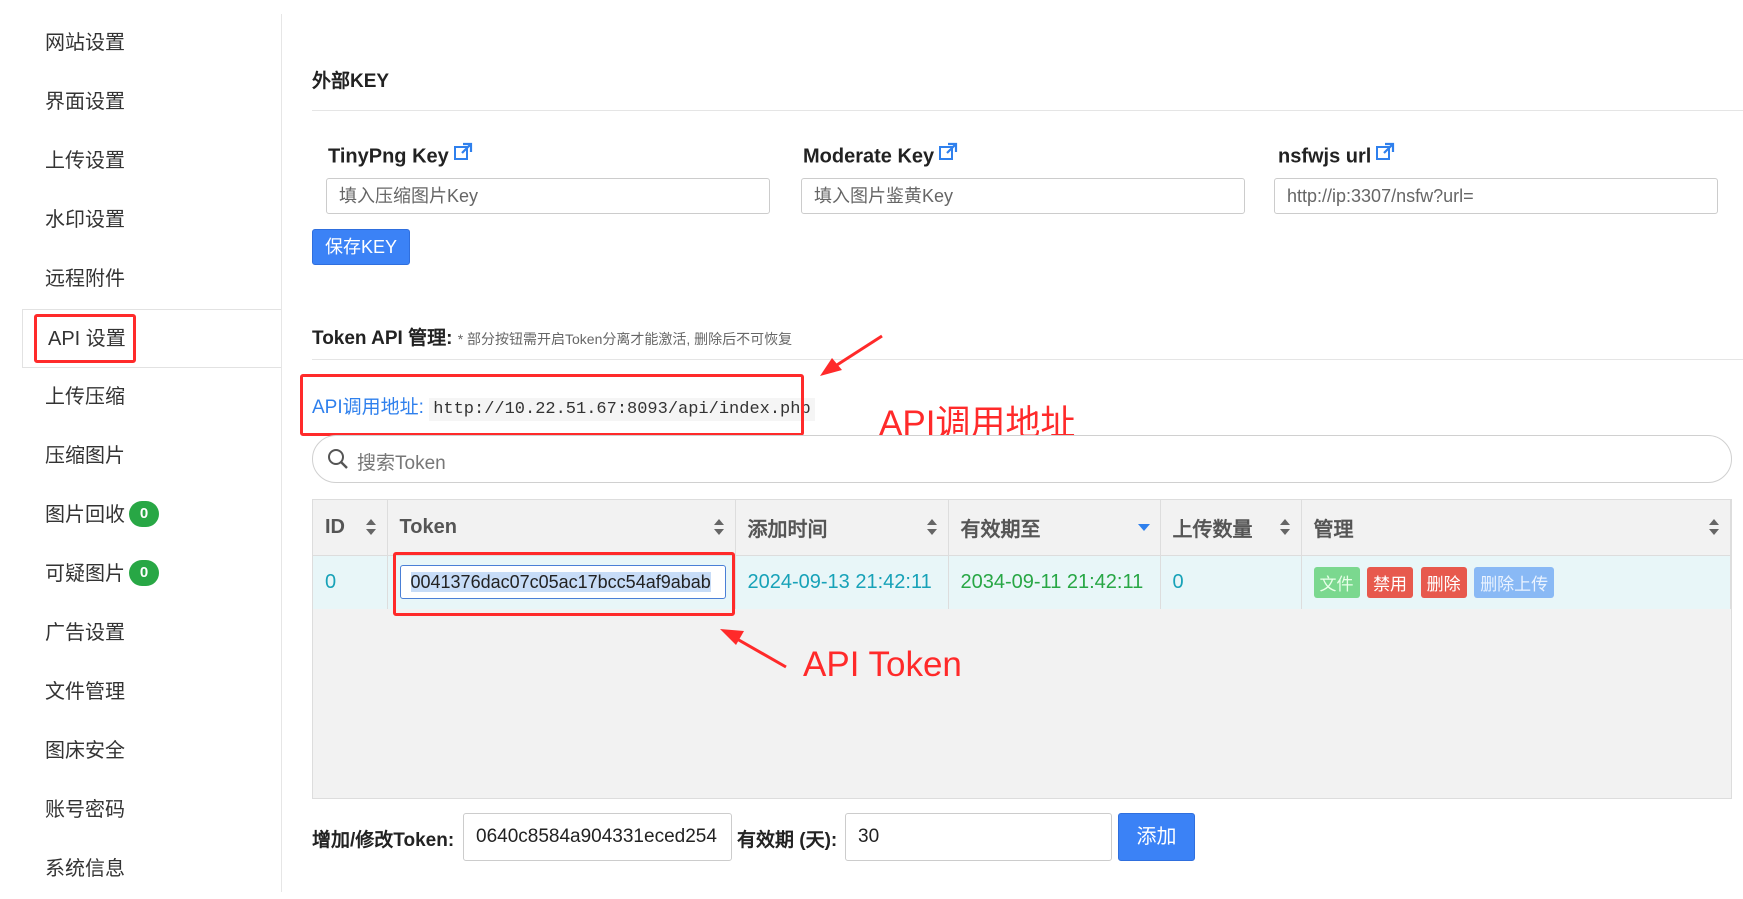  Describe the element at coordinates (87, 339) in the screenshot. I see `sidebar-item-label: API 设置` at that location.